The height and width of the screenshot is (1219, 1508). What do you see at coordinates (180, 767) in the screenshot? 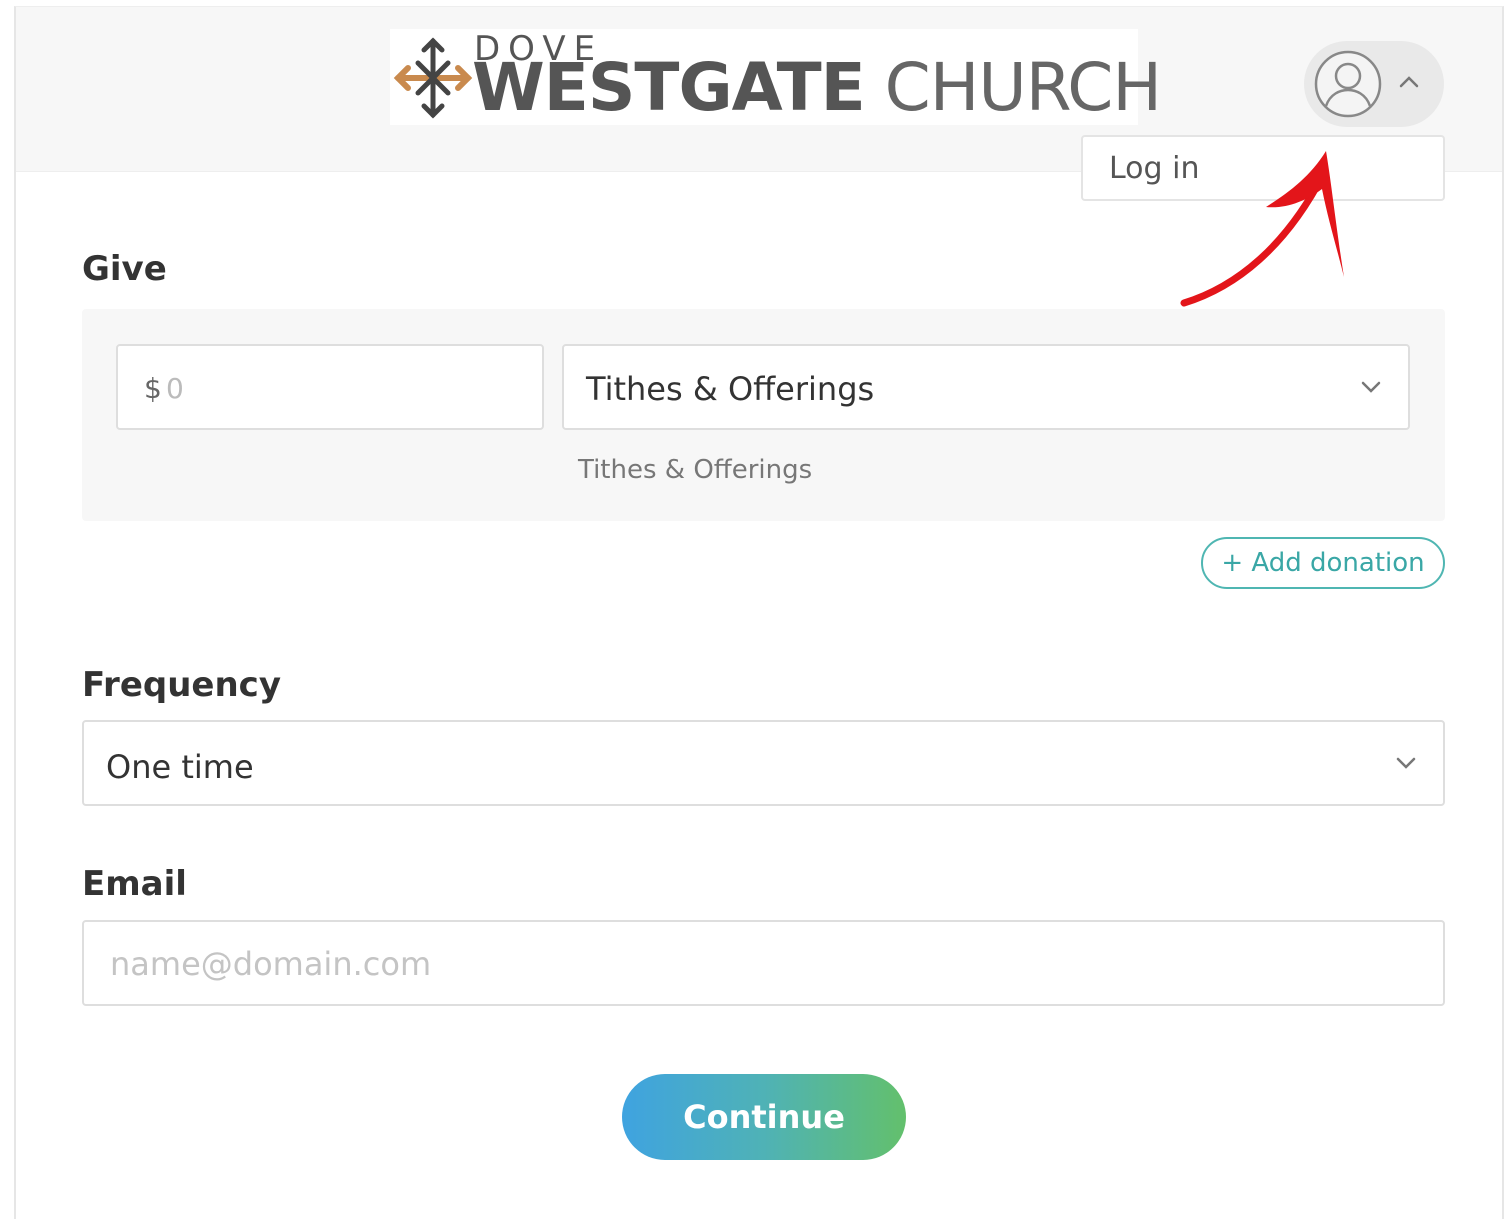
I see `frequency-selected-value: One time` at bounding box center [180, 767].